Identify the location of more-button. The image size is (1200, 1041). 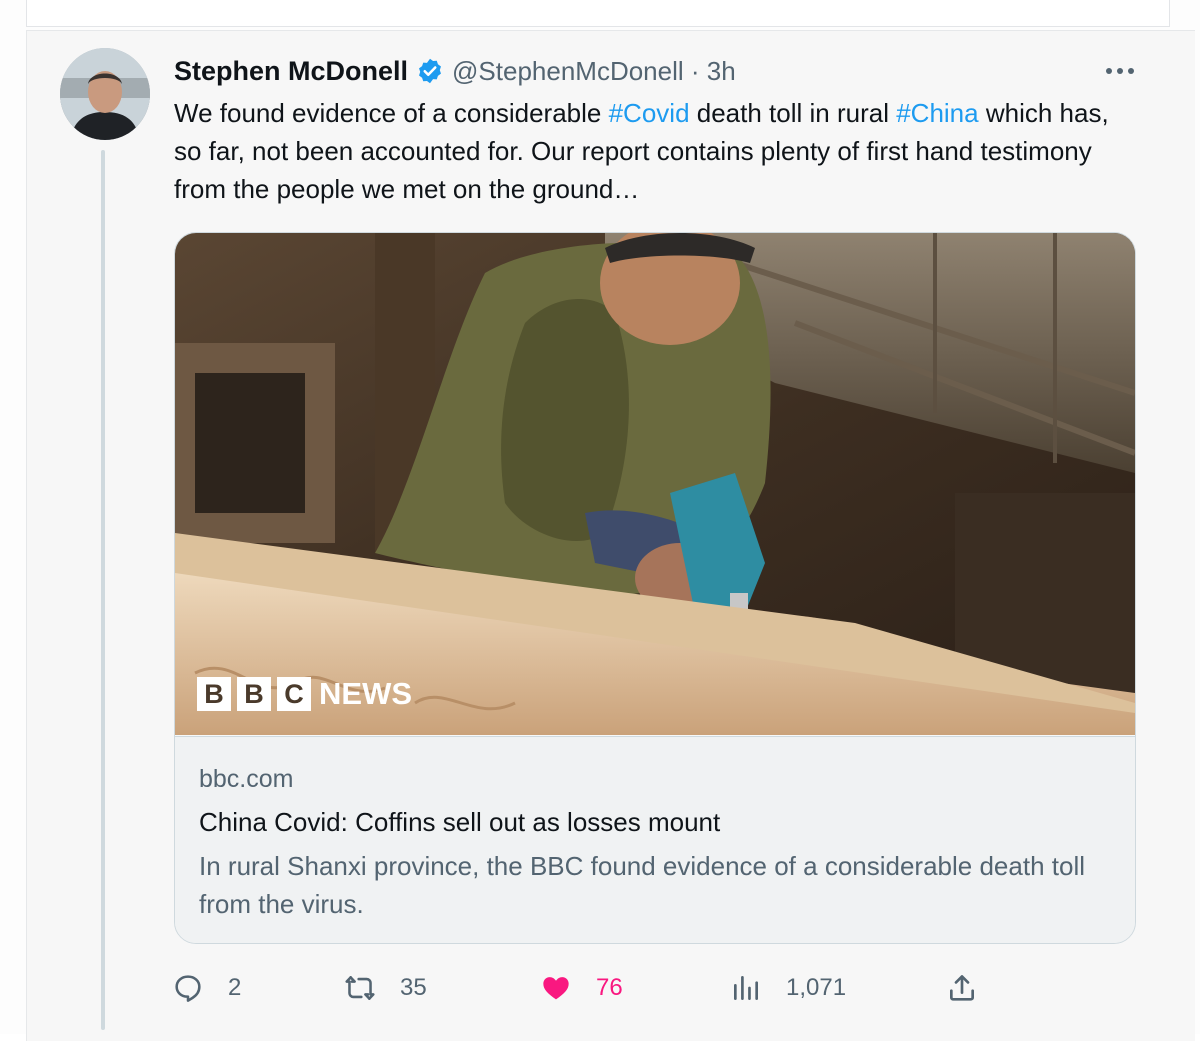
(1120, 71).